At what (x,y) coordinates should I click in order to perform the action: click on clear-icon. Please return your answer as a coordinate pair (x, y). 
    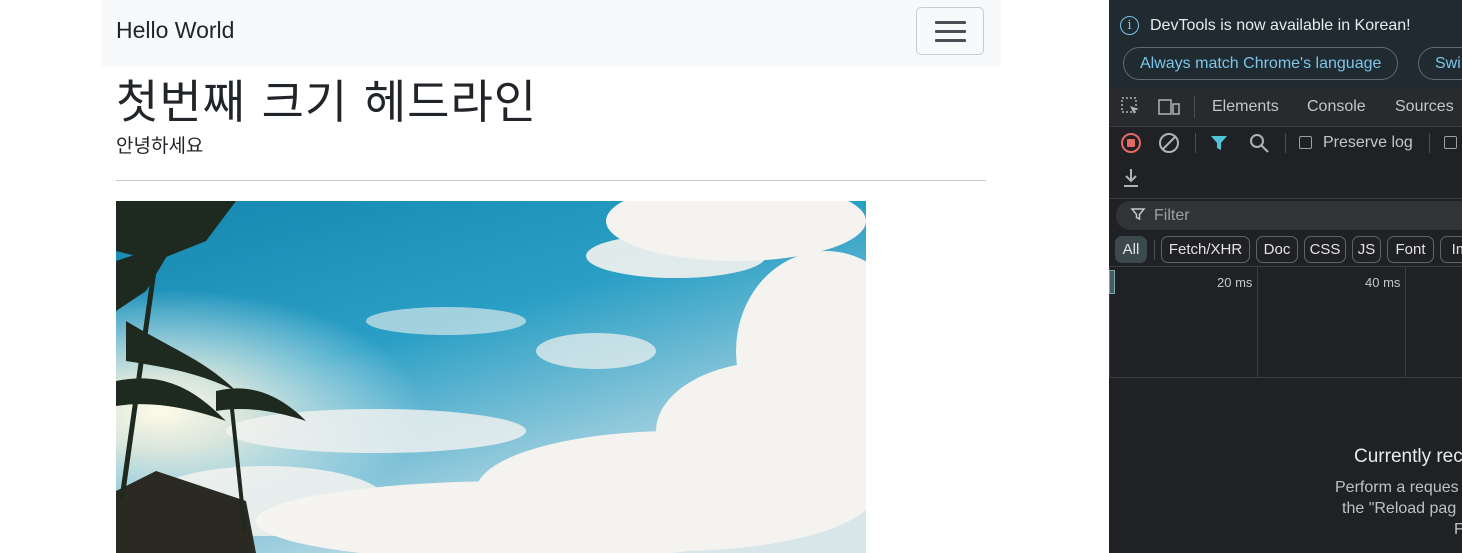
    Looking at the image, I should click on (1169, 145).